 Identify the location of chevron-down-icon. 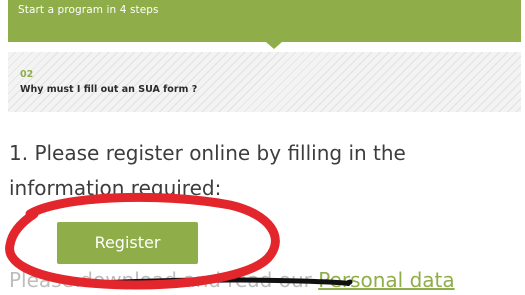
(274, 45).